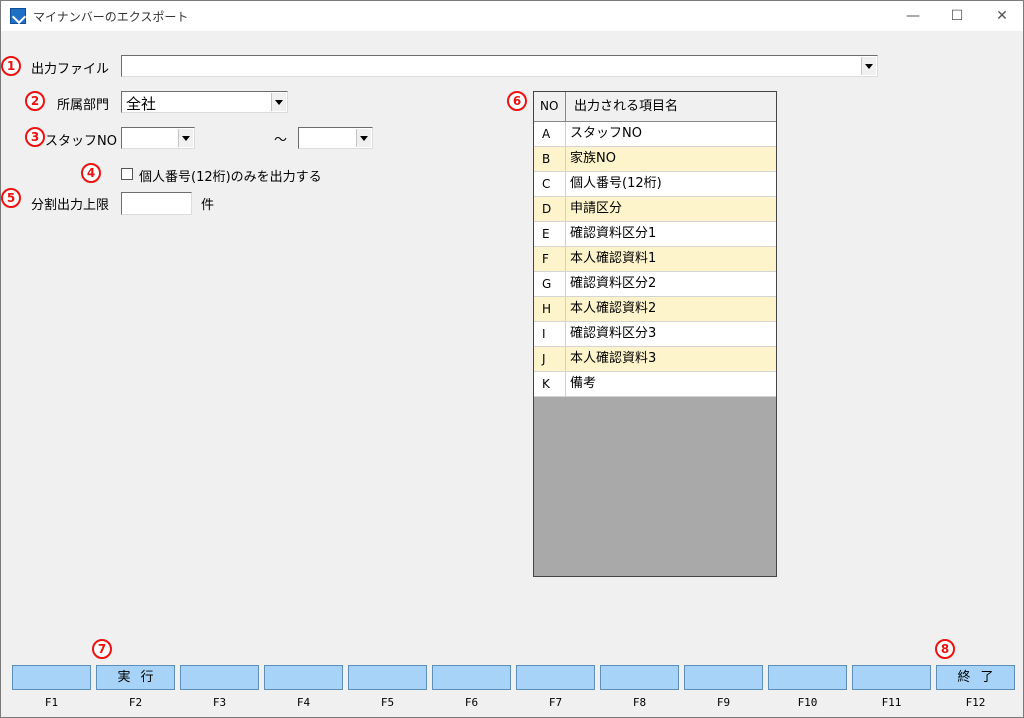  Describe the element at coordinates (891, 677) in the screenshot. I see `function-key-f11-button` at that location.